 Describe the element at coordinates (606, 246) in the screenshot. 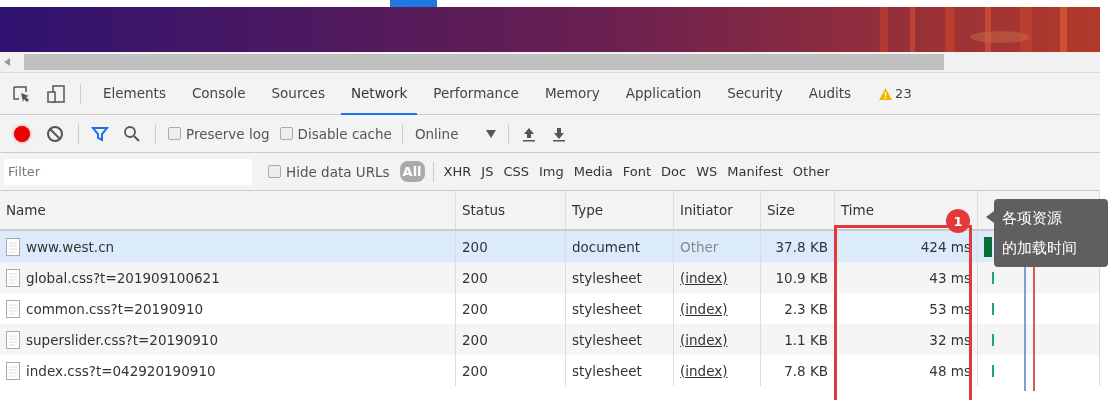

I see `resource-type: document` at that location.